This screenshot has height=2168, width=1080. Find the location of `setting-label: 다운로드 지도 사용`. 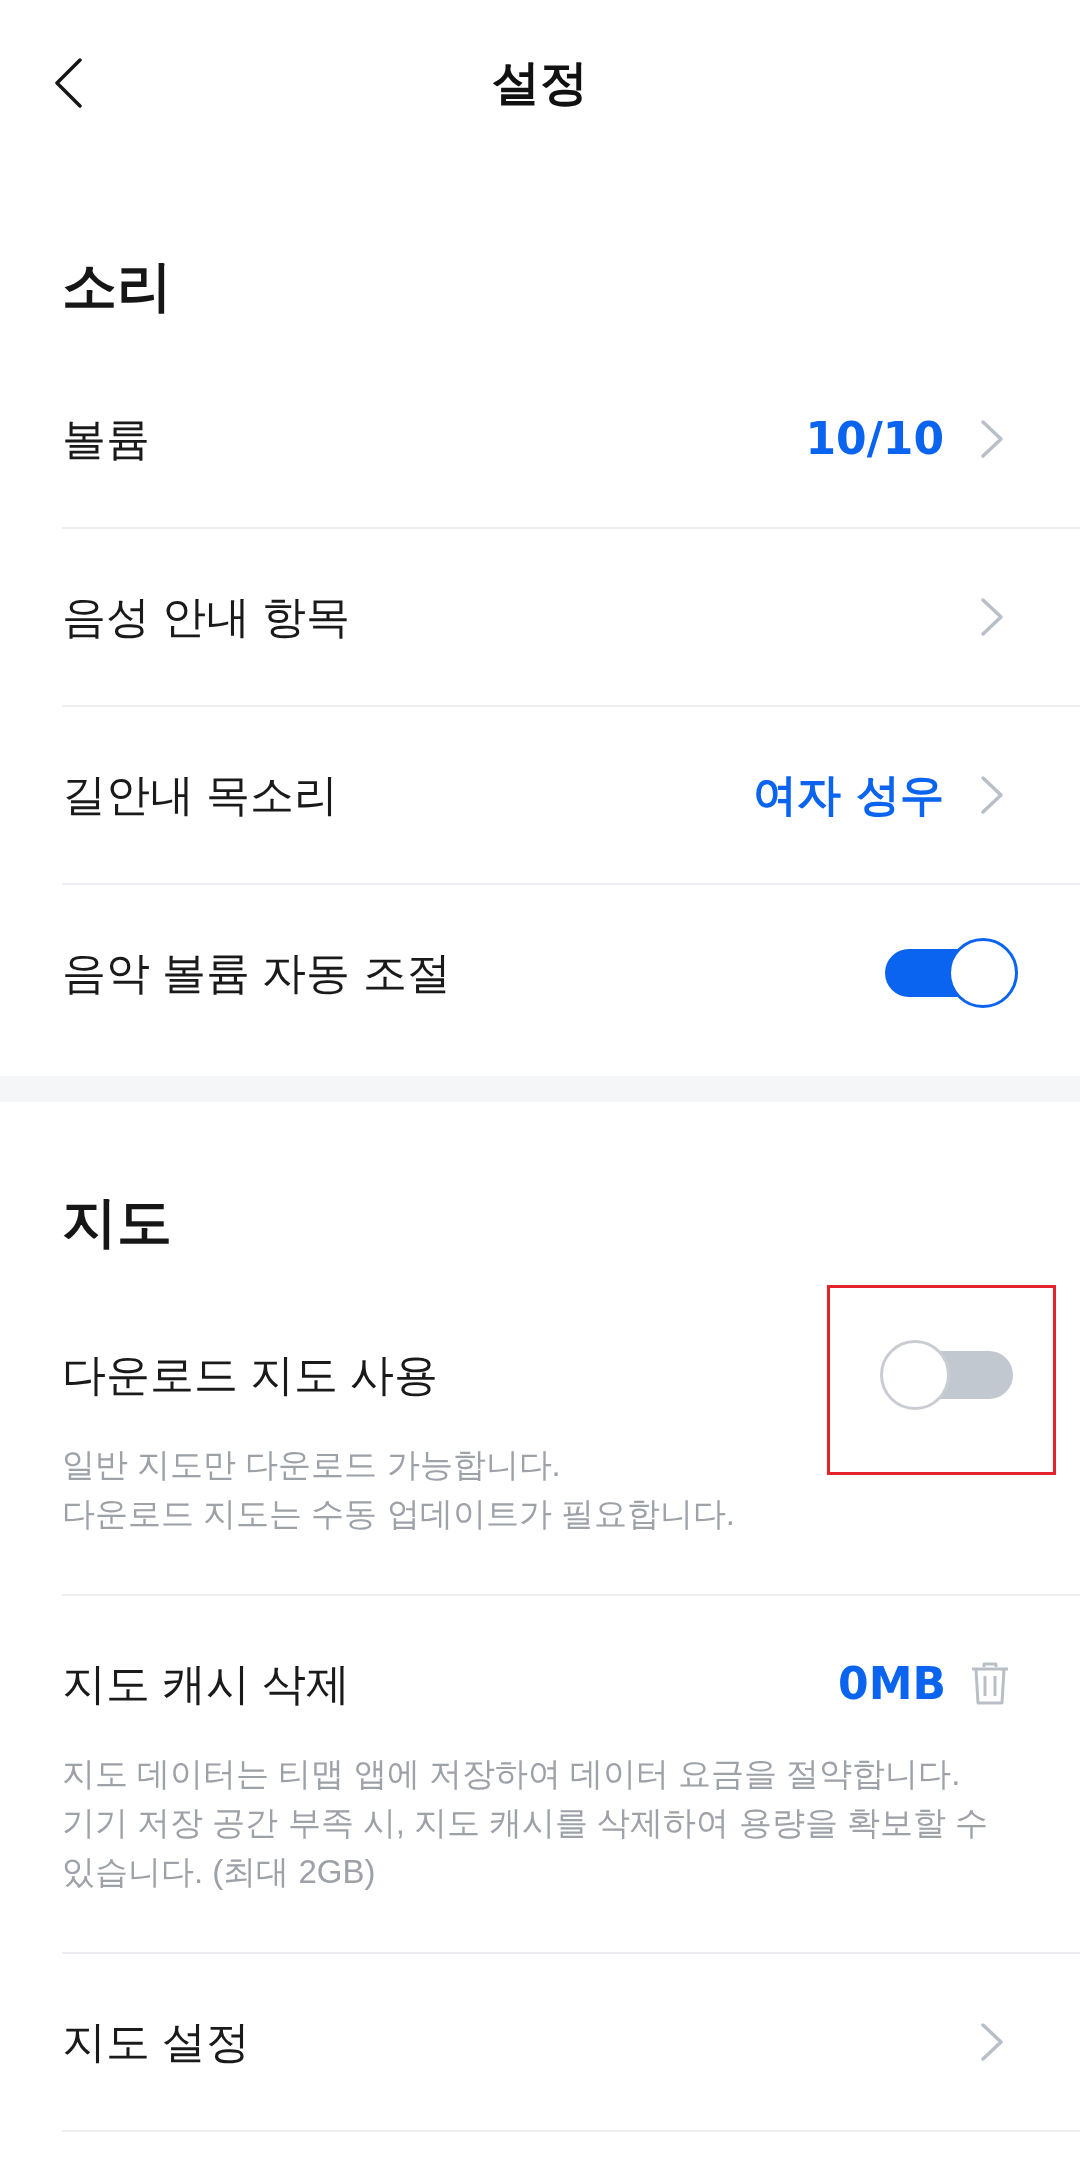

setting-label: 다운로드 지도 사용 is located at coordinates (251, 1375).